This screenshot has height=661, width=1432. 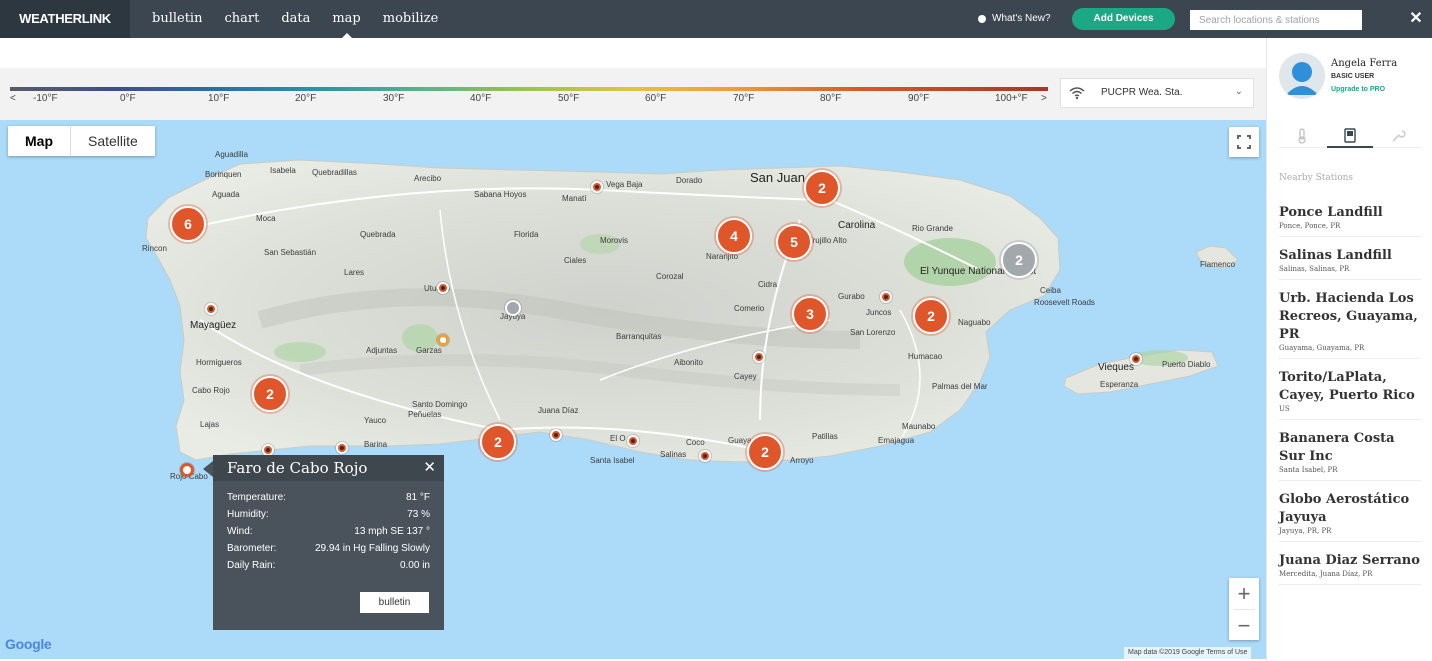 I want to click on place-label: Trujillo Alto, so click(x=827, y=240).